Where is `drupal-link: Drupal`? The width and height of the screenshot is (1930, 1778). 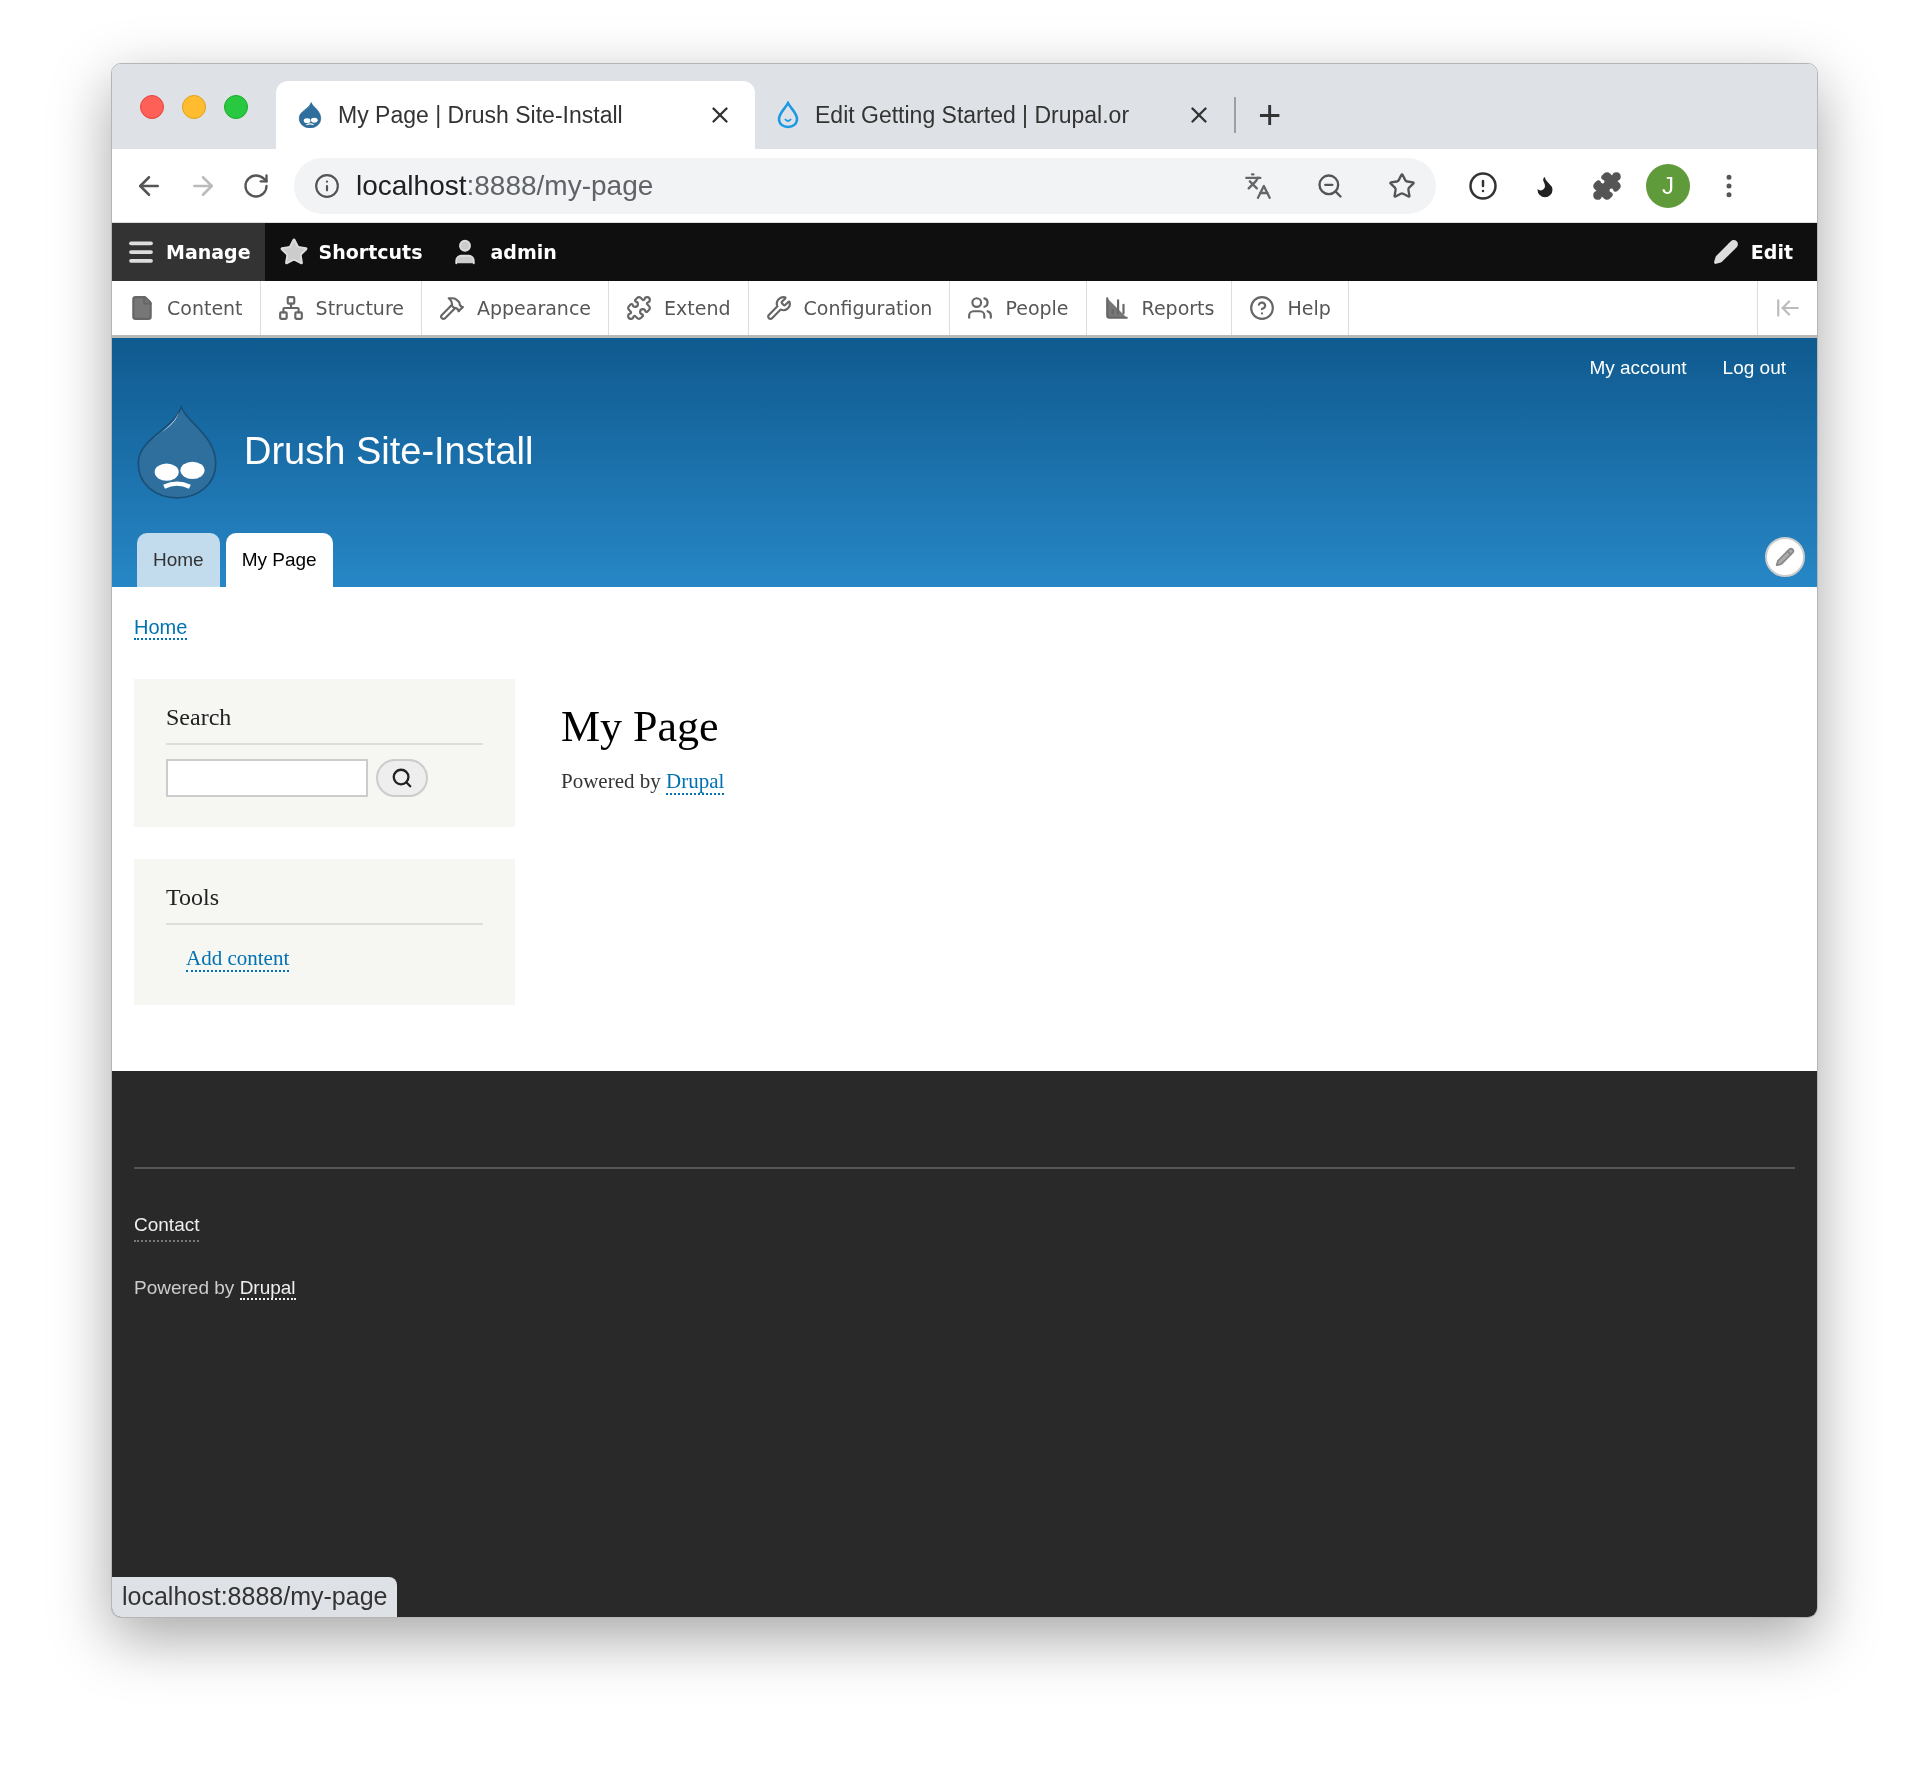
drupal-link: Drupal is located at coordinates (695, 782).